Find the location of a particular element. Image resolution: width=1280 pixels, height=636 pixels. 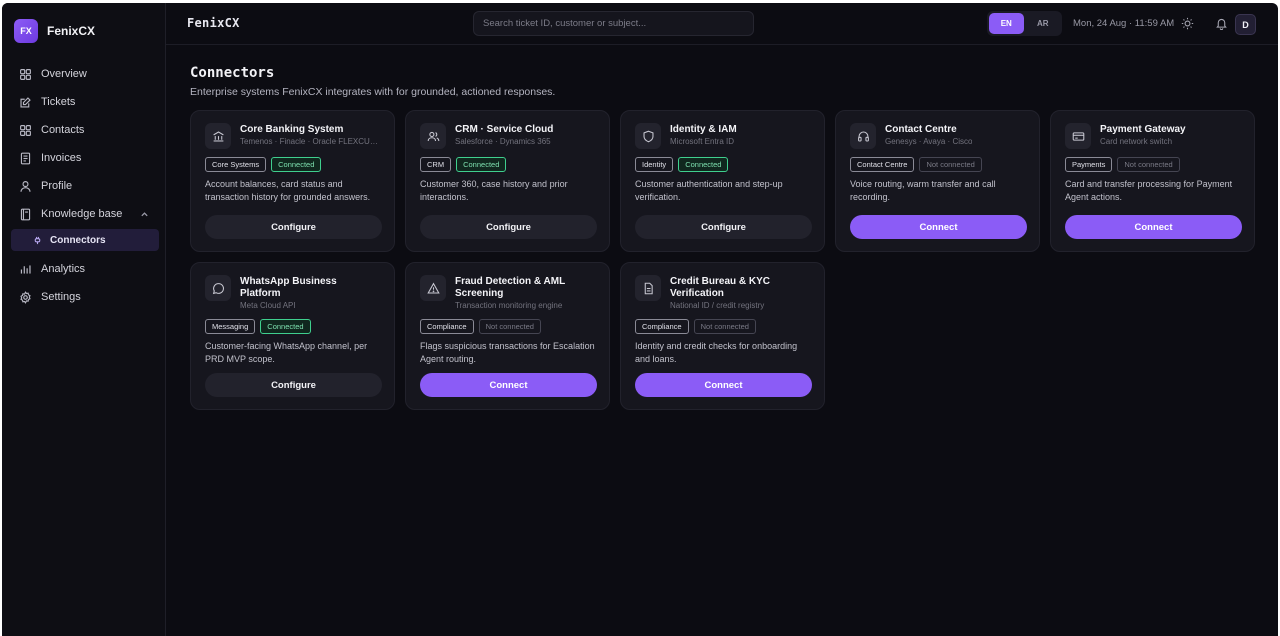

sidebar-item-label: Tickets is located at coordinates (58, 102).